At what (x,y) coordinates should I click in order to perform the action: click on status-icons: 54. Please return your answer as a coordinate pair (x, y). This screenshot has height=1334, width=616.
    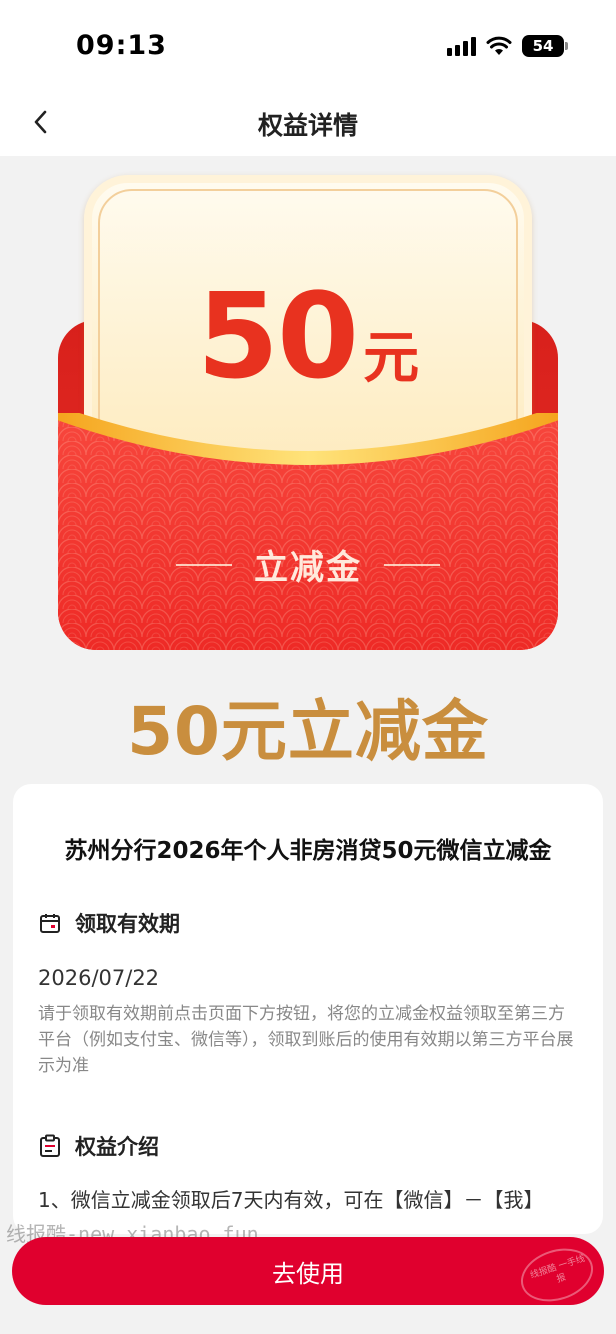
    Looking at the image, I should click on (507, 46).